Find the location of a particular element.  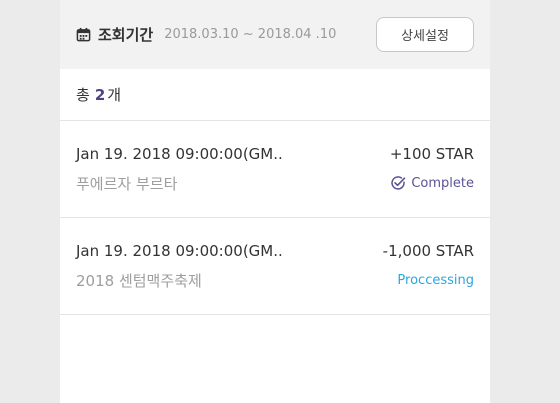

transaction-name: 푸에르자 부르타 is located at coordinates (127, 183).